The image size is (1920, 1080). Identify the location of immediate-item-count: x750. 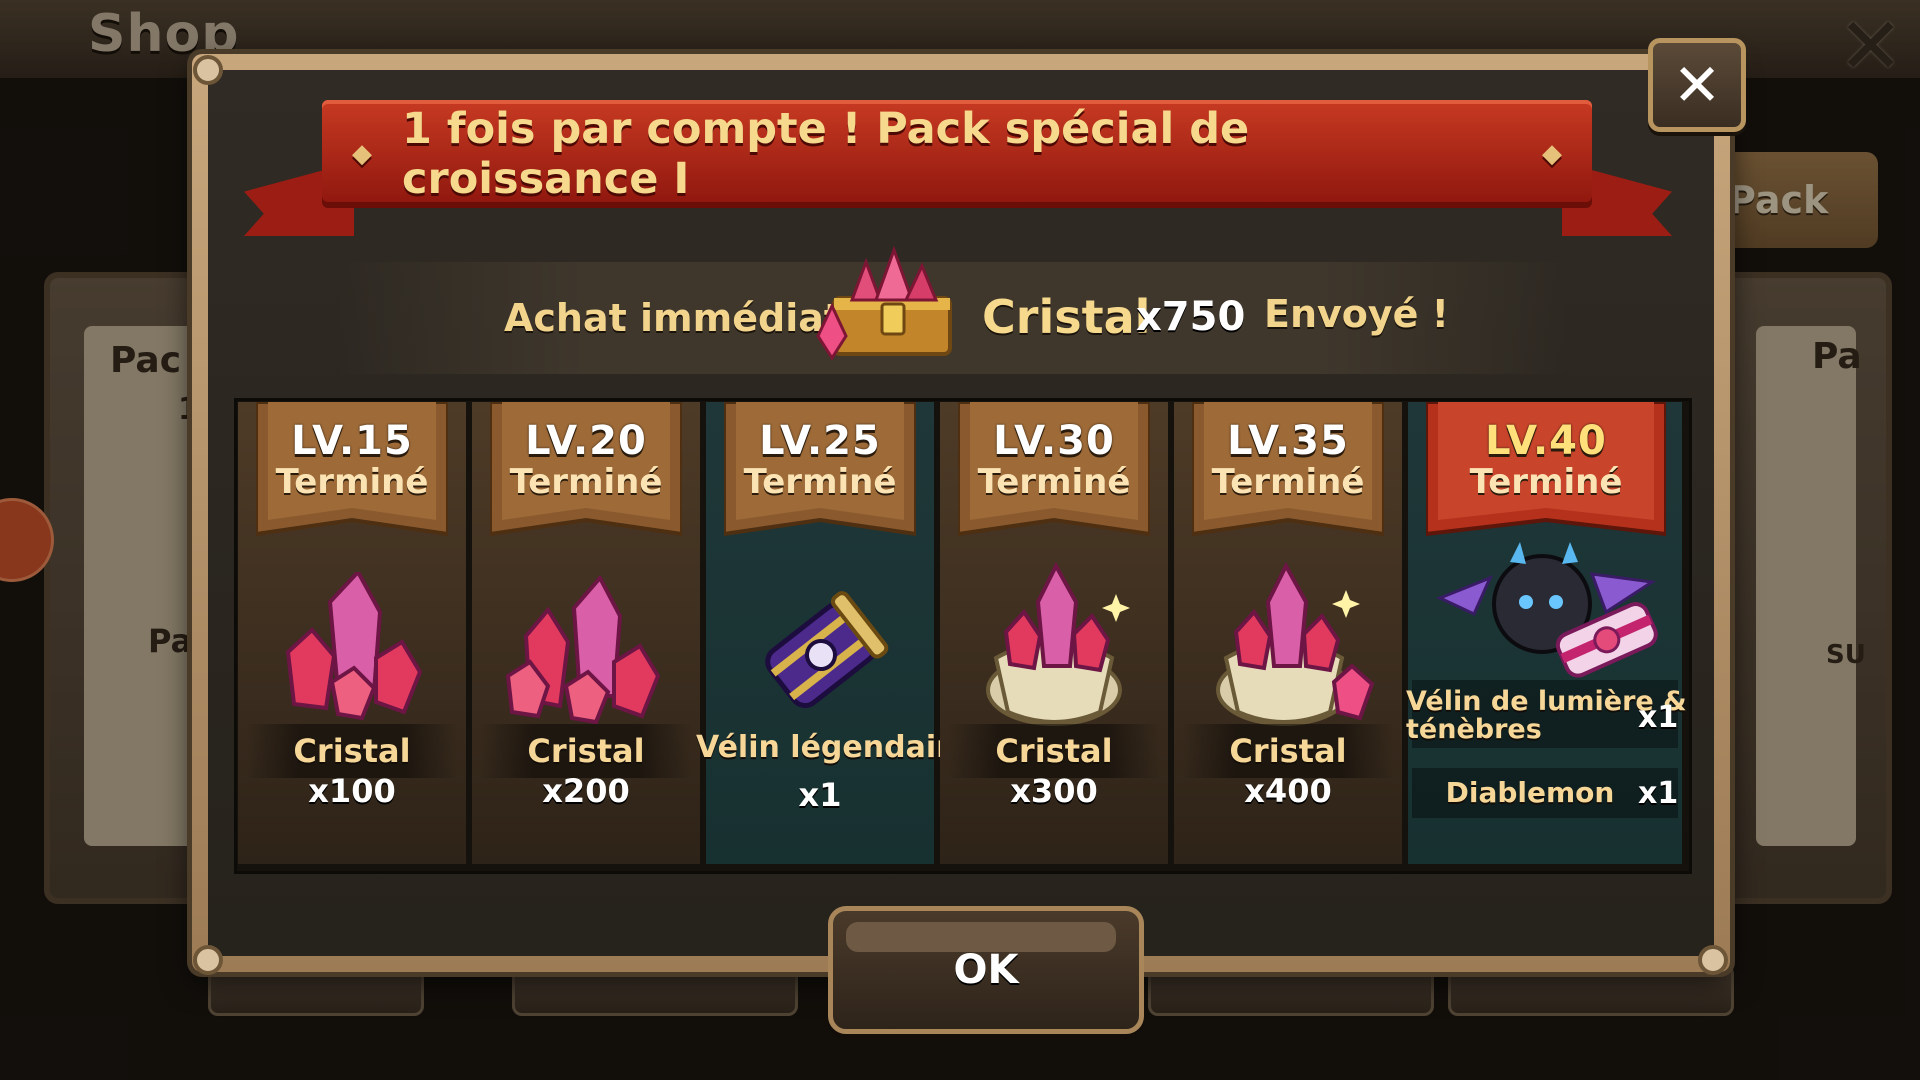
(1191, 317).